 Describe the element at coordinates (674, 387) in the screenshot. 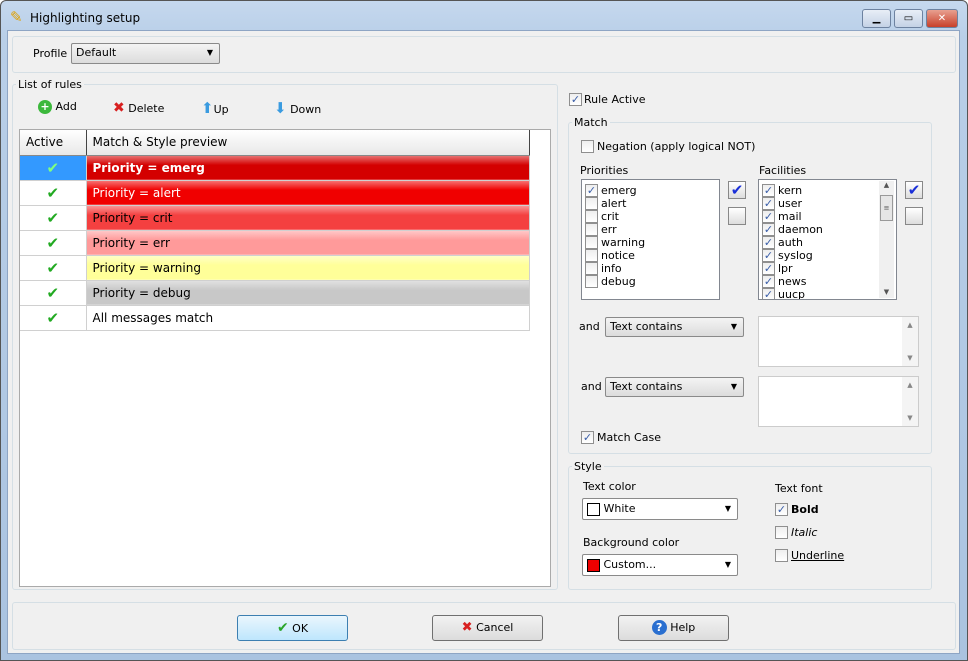

I see `condition-2-type-select: Text contains ▼` at that location.